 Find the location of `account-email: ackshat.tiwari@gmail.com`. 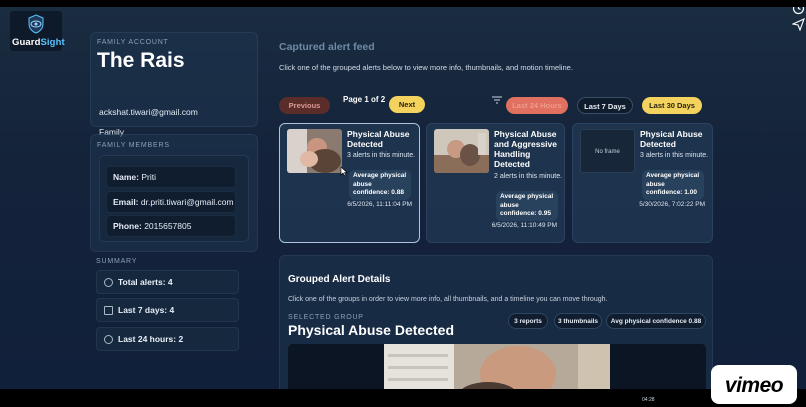

account-email: ackshat.tiwari@gmail.com is located at coordinates (148, 112).